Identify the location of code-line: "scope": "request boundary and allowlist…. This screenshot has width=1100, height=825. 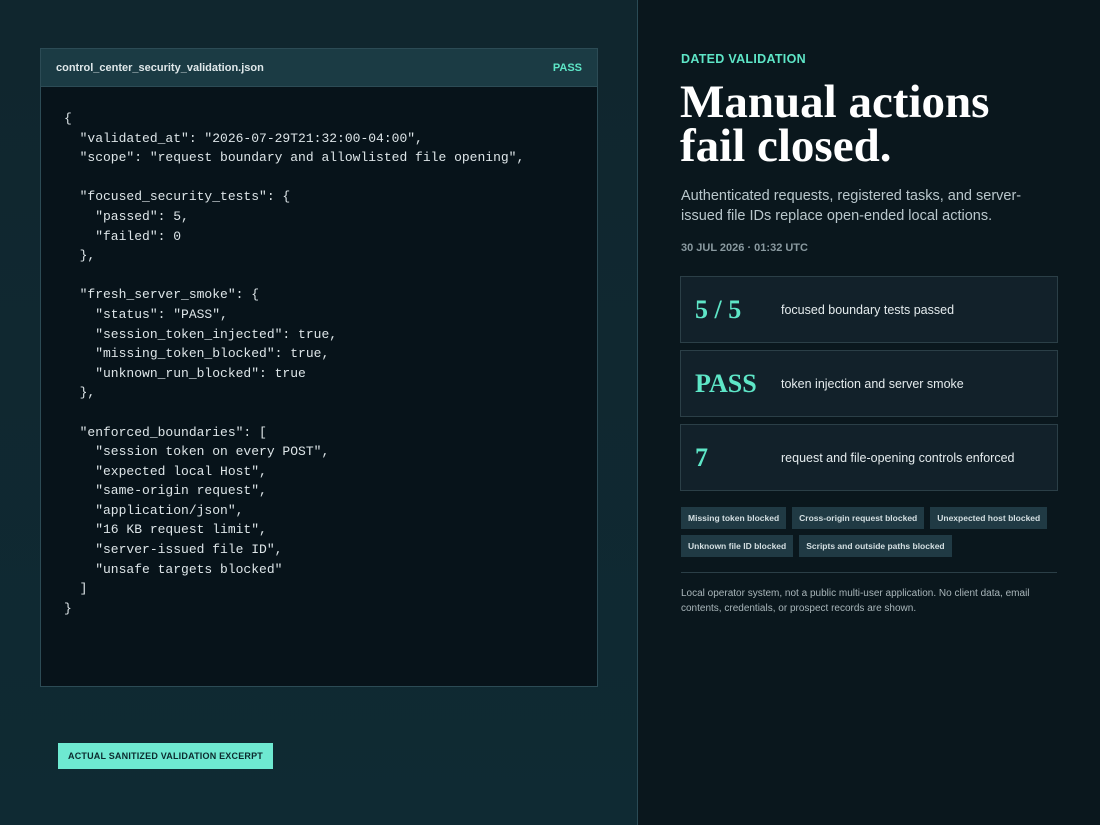
(294, 158).